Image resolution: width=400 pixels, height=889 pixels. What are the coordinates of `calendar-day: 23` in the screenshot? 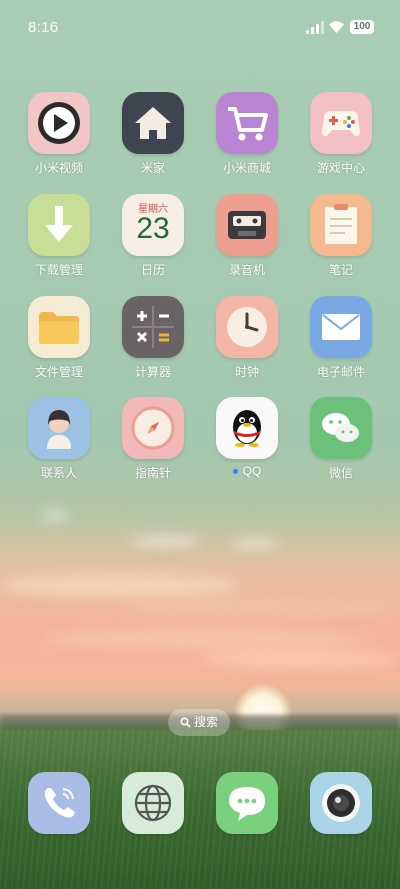 It's located at (153, 228).